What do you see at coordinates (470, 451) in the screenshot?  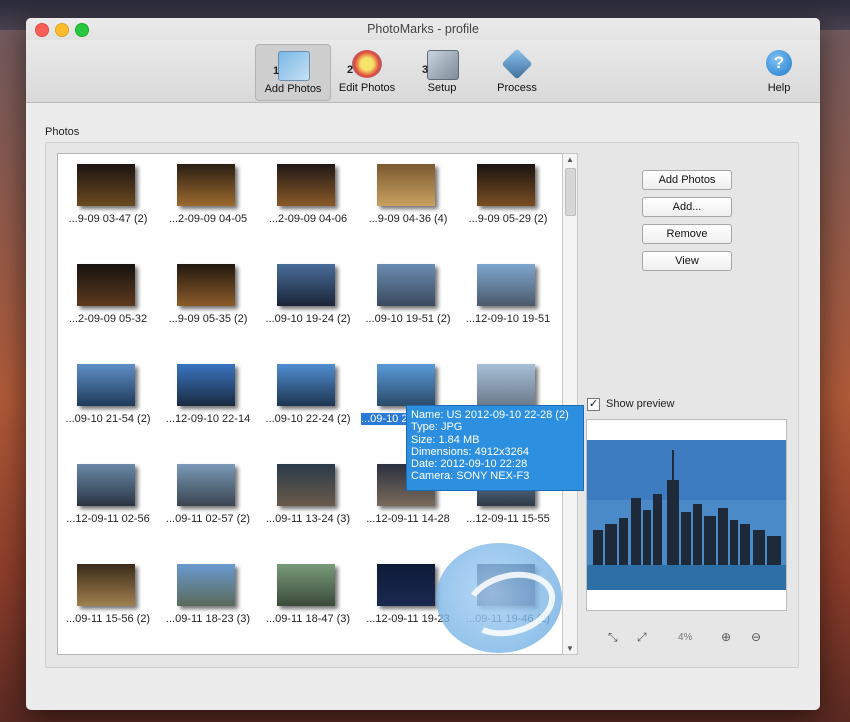 I see `tooltip-dimensions: Dimensions: 4912x3264` at bounding box center [470, 451].